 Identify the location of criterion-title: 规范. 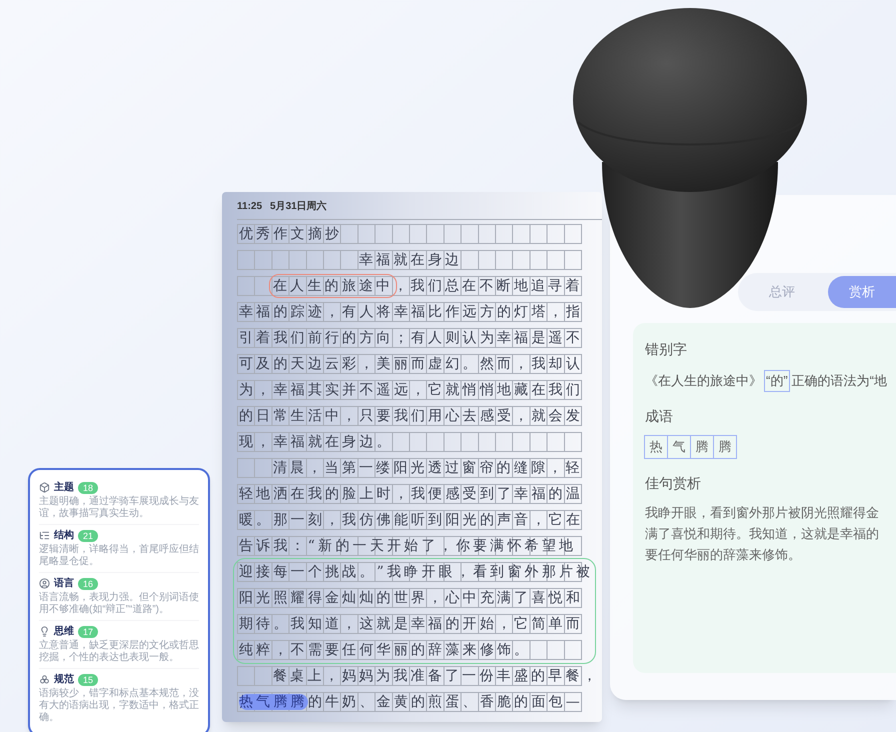
(64, 679).